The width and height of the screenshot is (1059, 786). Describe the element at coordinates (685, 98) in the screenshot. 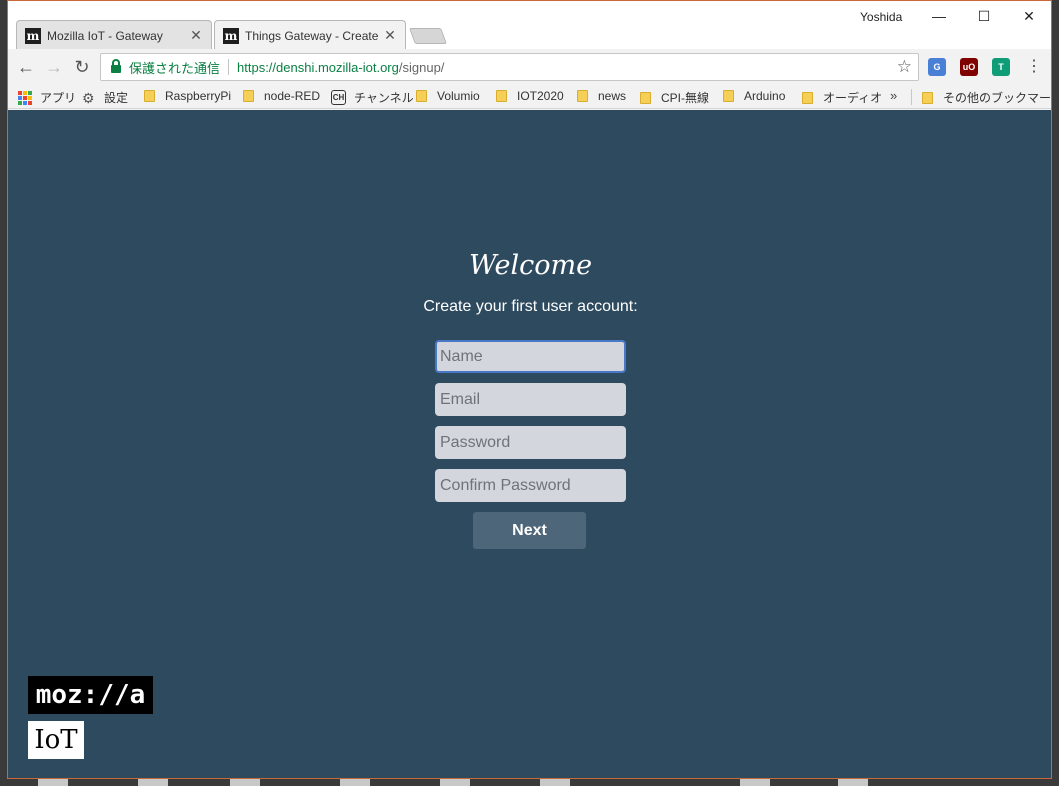

I see `bookmark-label: CPI-無線` at that location.